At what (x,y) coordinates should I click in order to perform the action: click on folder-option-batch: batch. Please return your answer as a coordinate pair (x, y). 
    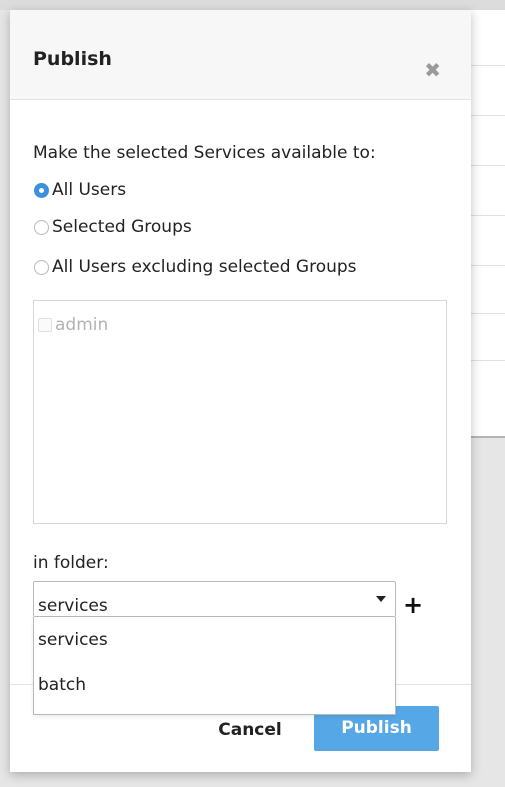
    Looking at the image, I should click on (62, 685).